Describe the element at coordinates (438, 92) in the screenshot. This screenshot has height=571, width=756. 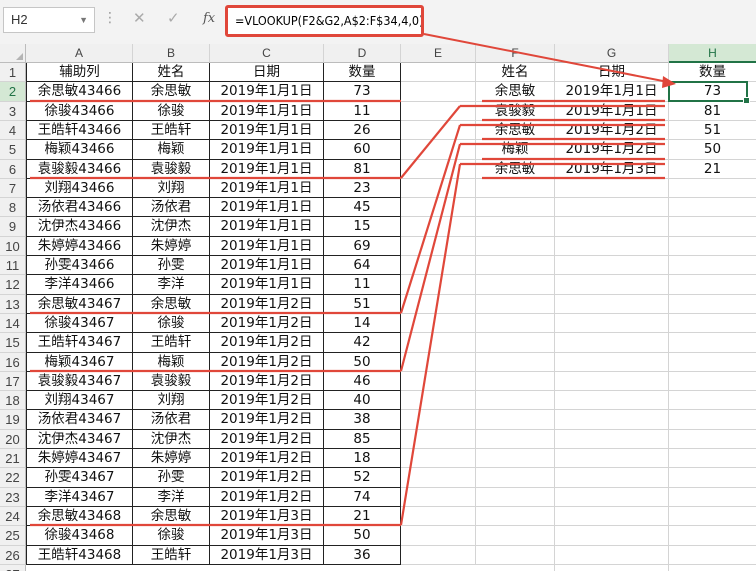
I see `cell-e2` at that location.